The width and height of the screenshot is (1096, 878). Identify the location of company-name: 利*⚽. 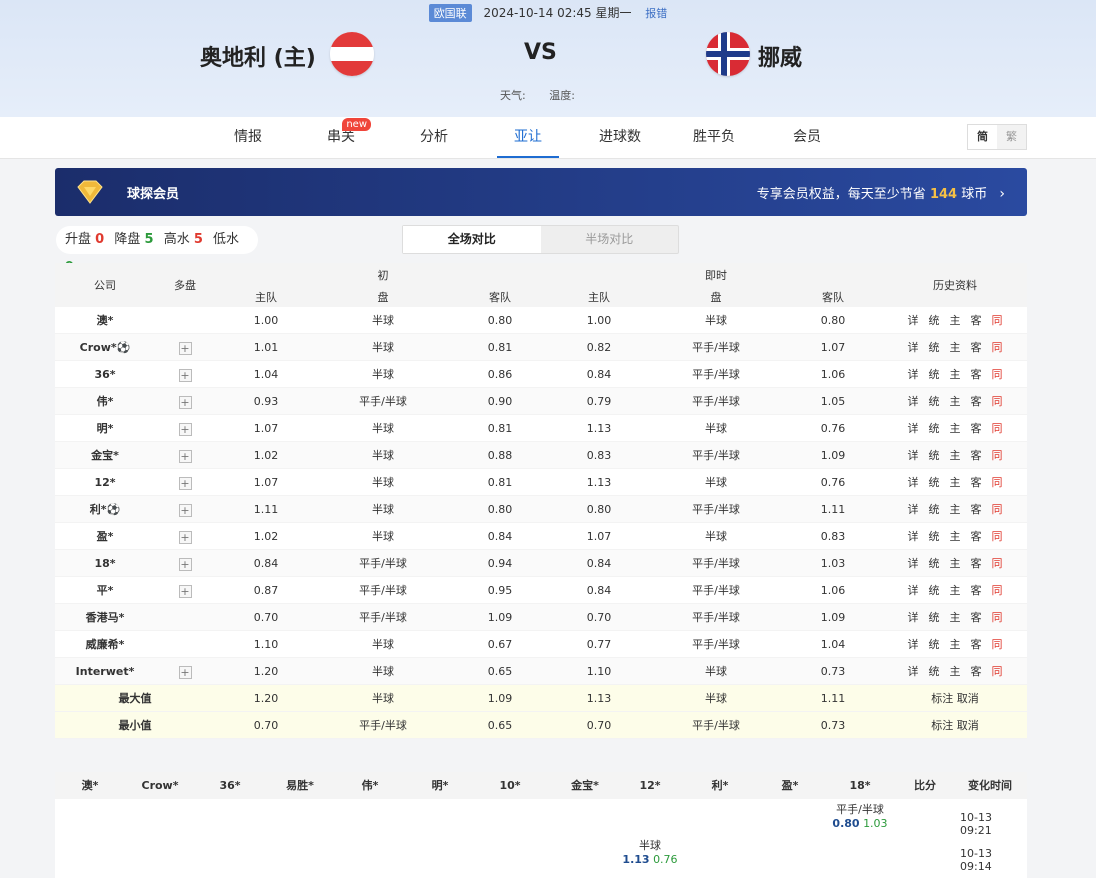
(105, 509).